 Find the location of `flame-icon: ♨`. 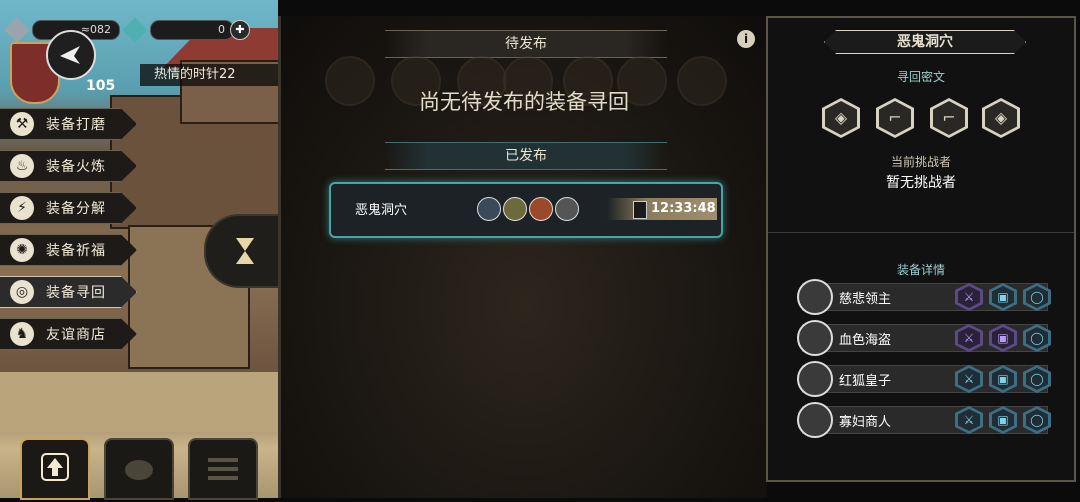

flame-icon: ♨ is located at coordinates (22, 166).